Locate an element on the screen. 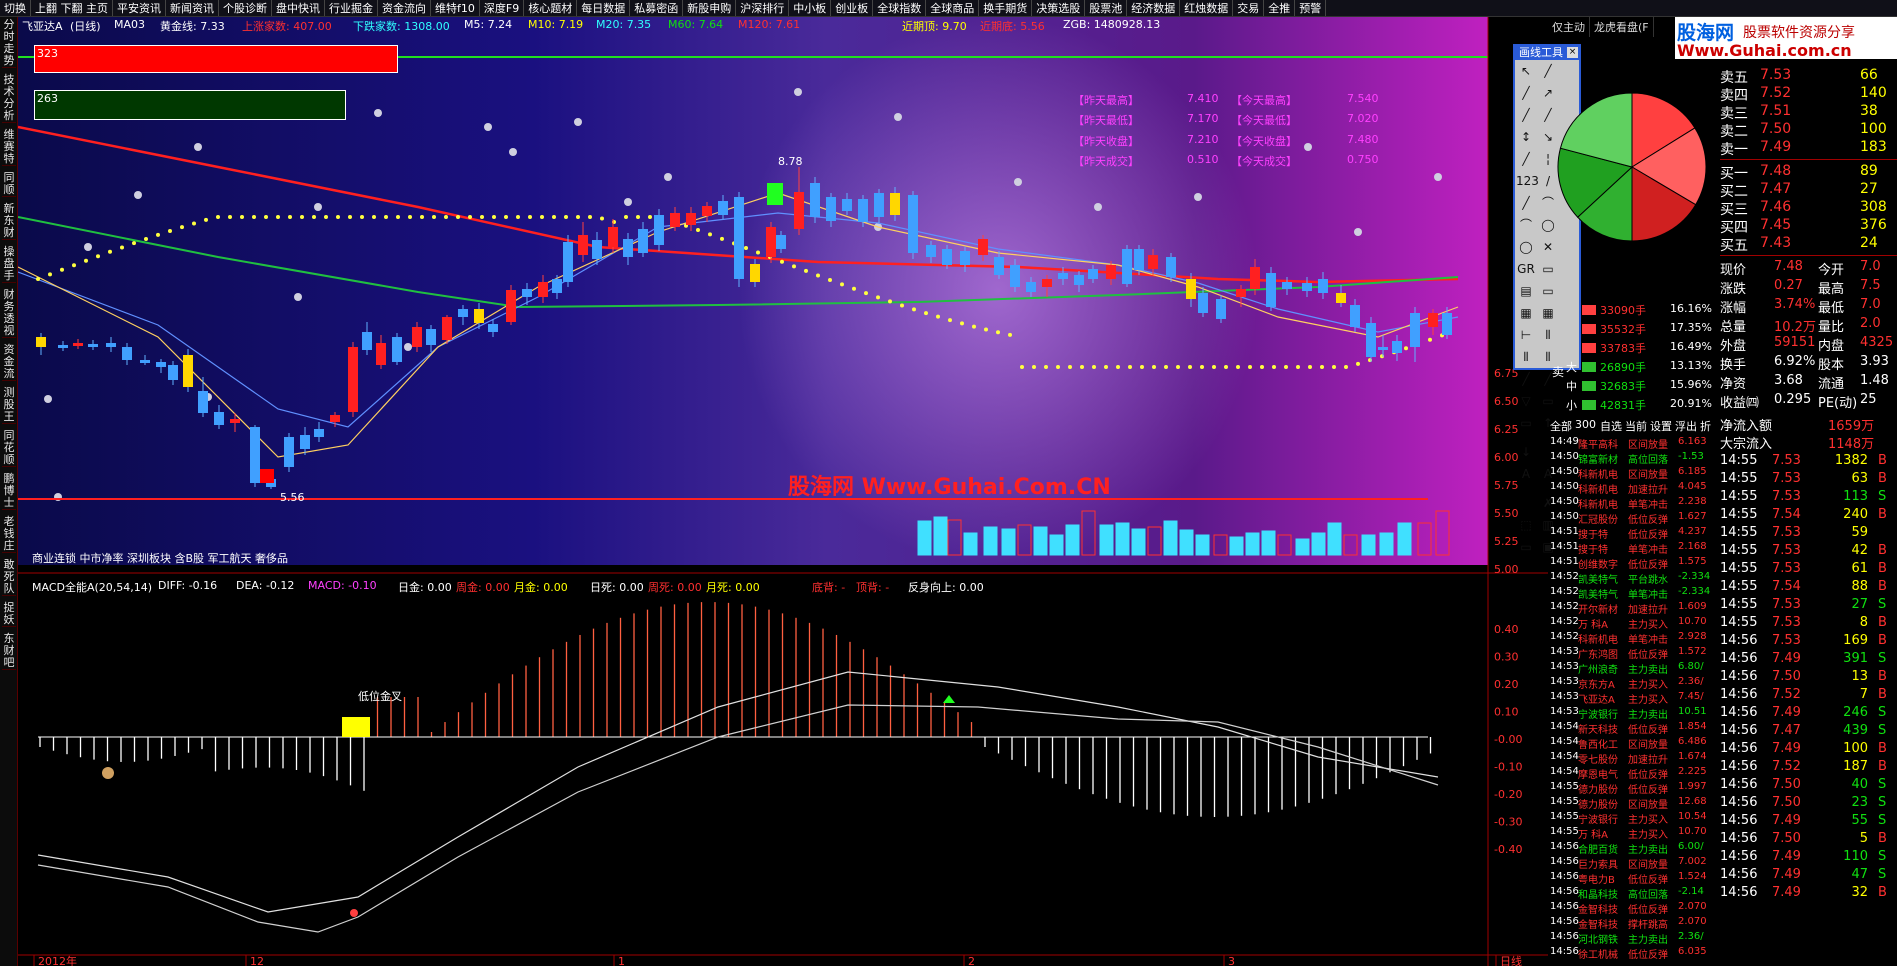 The height and width of the screenshot is (966, 1897). menu-item: 中小板 is located at coordinates (810, 8).